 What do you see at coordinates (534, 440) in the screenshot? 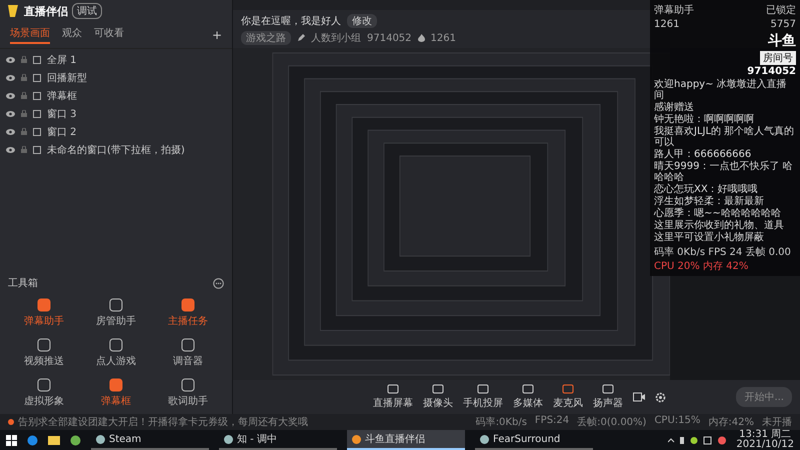
I see `taskbar-app: FearSurround` at bounding box center [534, 440].